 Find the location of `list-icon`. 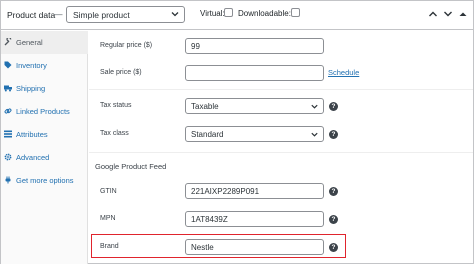

list-icon is located at coordinates (8, 134).